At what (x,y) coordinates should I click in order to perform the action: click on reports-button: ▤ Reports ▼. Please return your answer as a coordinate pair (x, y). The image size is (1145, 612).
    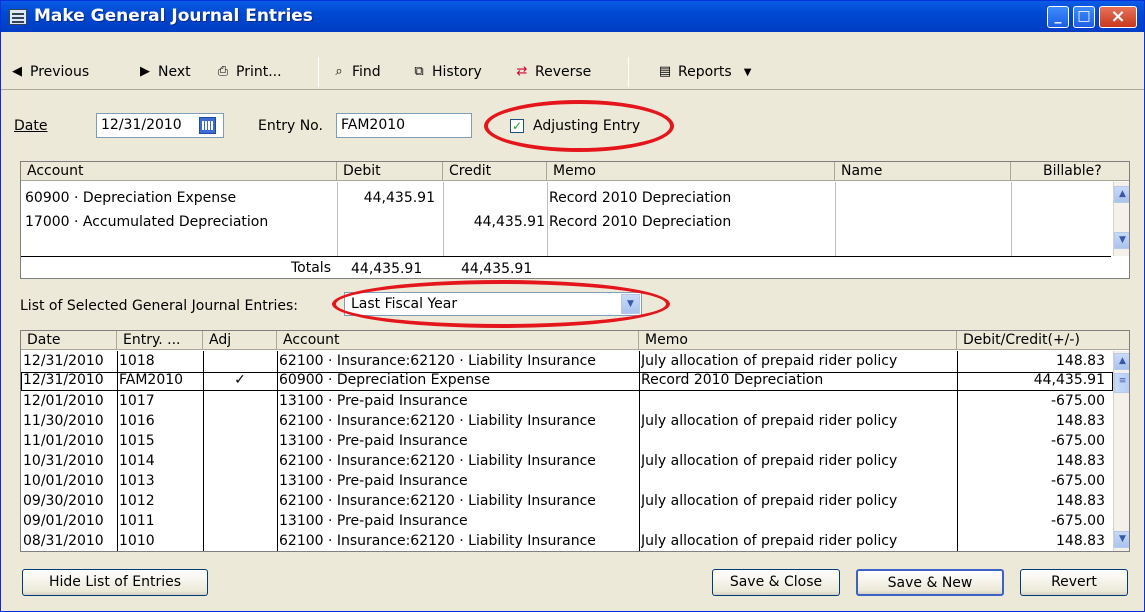
    Looking at the image, I should click on (704, 72).